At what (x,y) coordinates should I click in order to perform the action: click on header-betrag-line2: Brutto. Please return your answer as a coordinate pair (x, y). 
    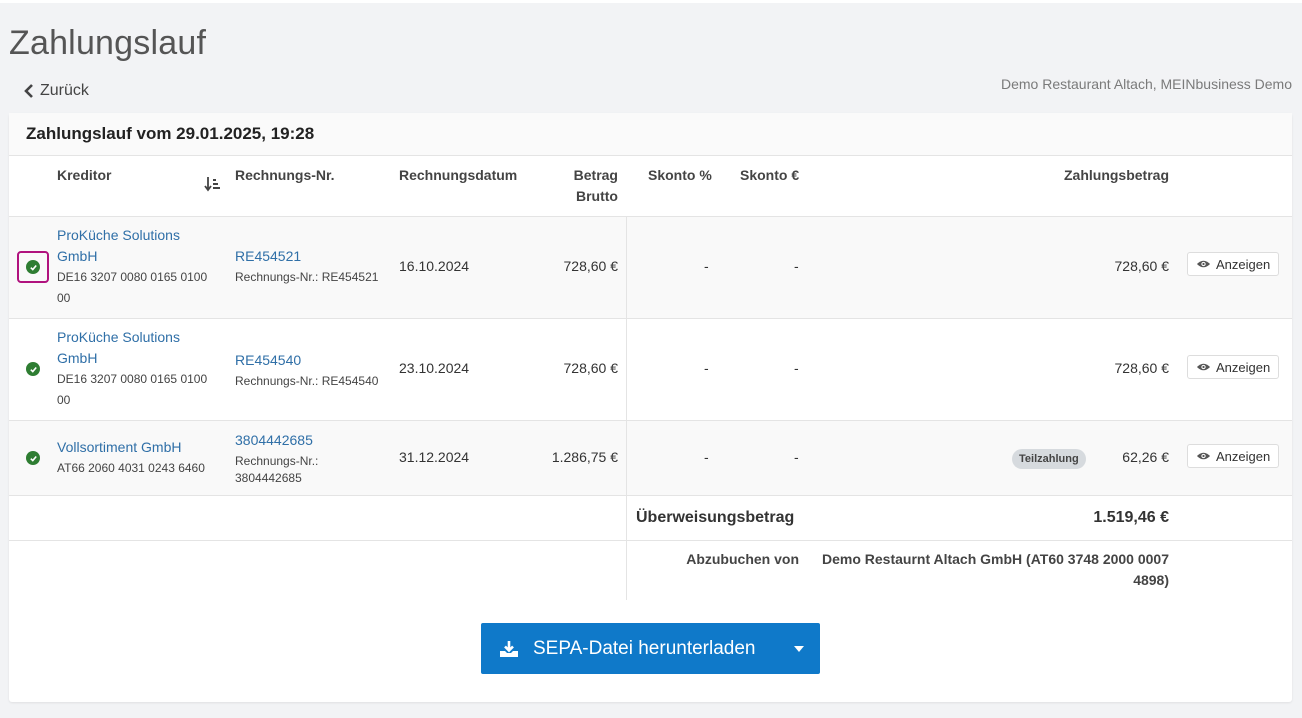
    Looking at the image, I should click on (597, 196).